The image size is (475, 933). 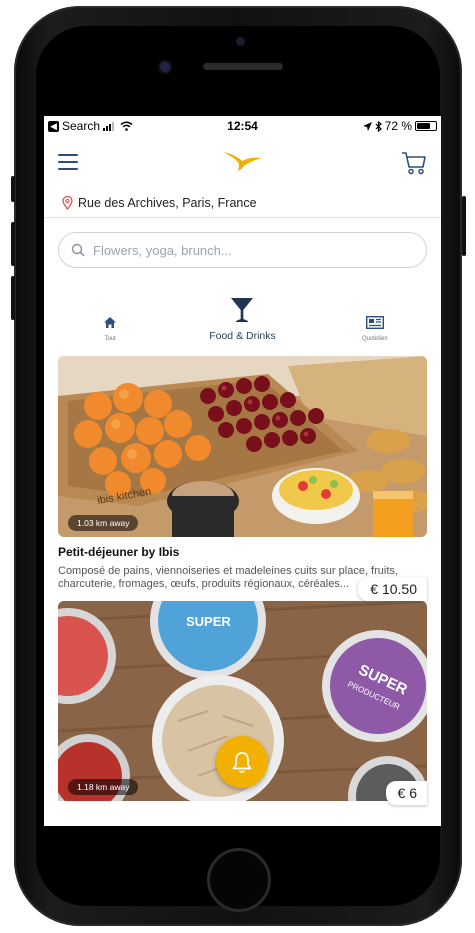 What do you see at coordinates (13, 189) in the screenshot?
I see `mute-switch` at bounding box center [13, 189].